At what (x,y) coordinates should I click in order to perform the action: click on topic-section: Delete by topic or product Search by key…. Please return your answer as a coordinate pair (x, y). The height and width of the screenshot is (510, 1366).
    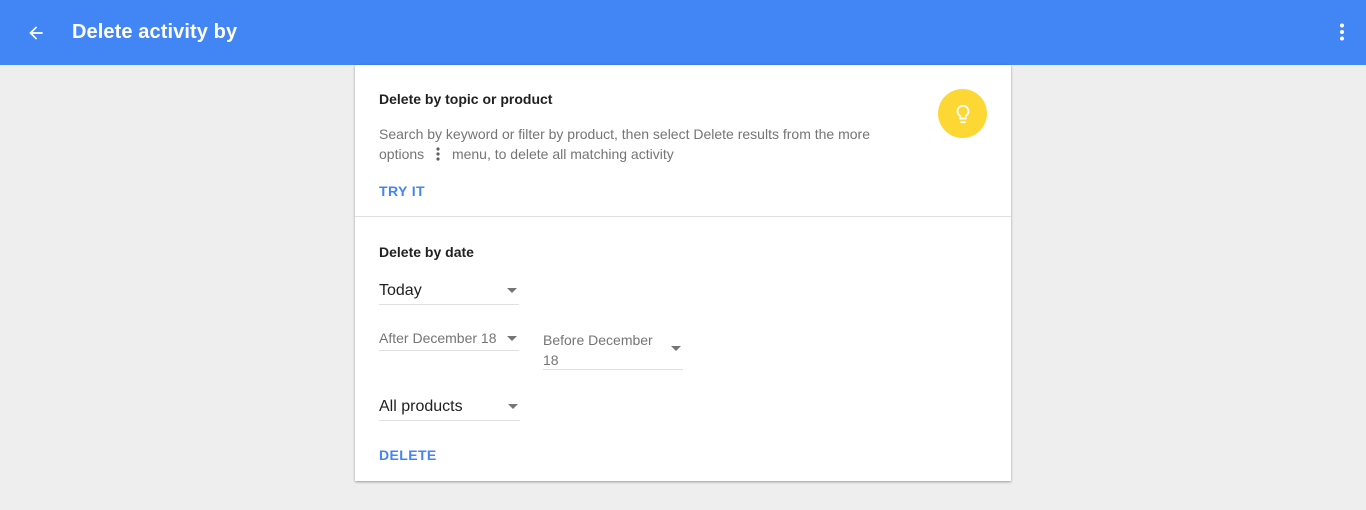
    Looking at the image, I should click on (683, 141).